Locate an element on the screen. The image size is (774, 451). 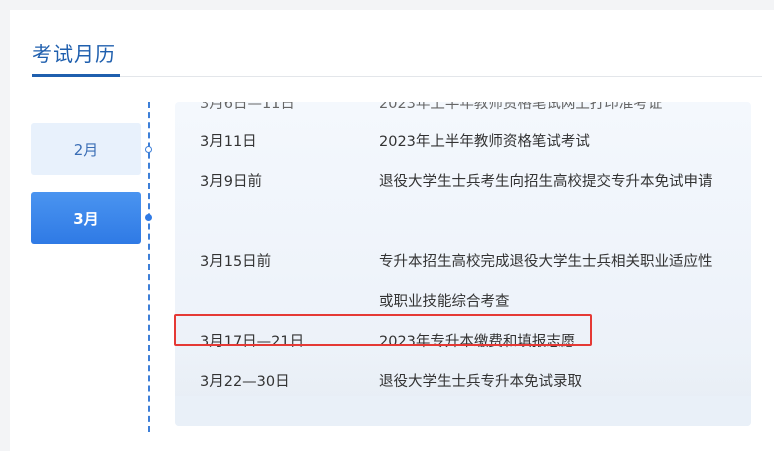
schedule-date: 3月11日 is located at coordinates (228, 142).